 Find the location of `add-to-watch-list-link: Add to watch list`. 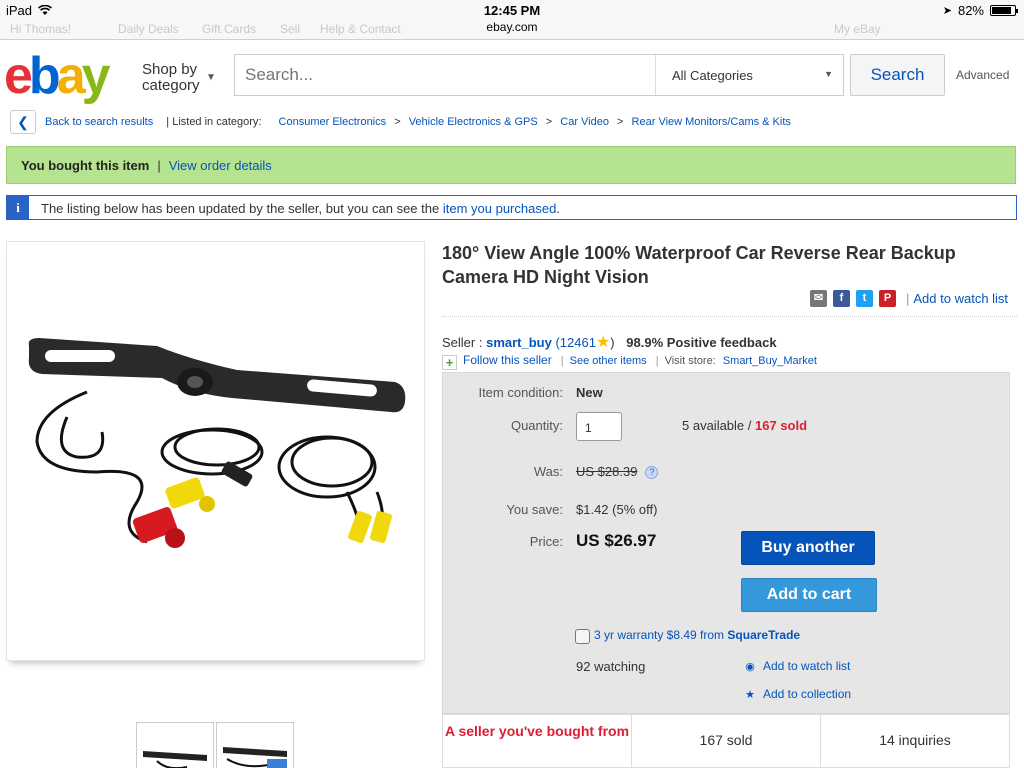

add-to-watch-list-link: Add to watch list is located at coordinates (960, 298).